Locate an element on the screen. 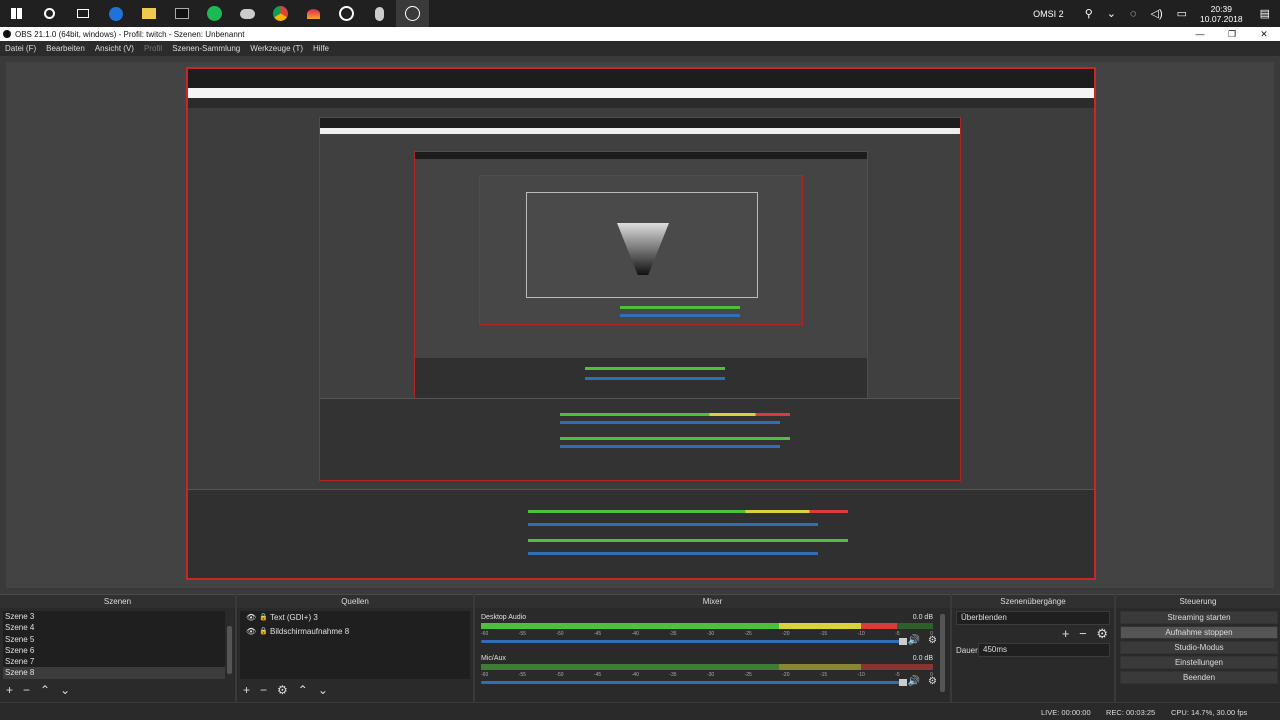 This screenshot has width=1280, height=720. mixer-scrollbar is located at coordinates (942, 653).